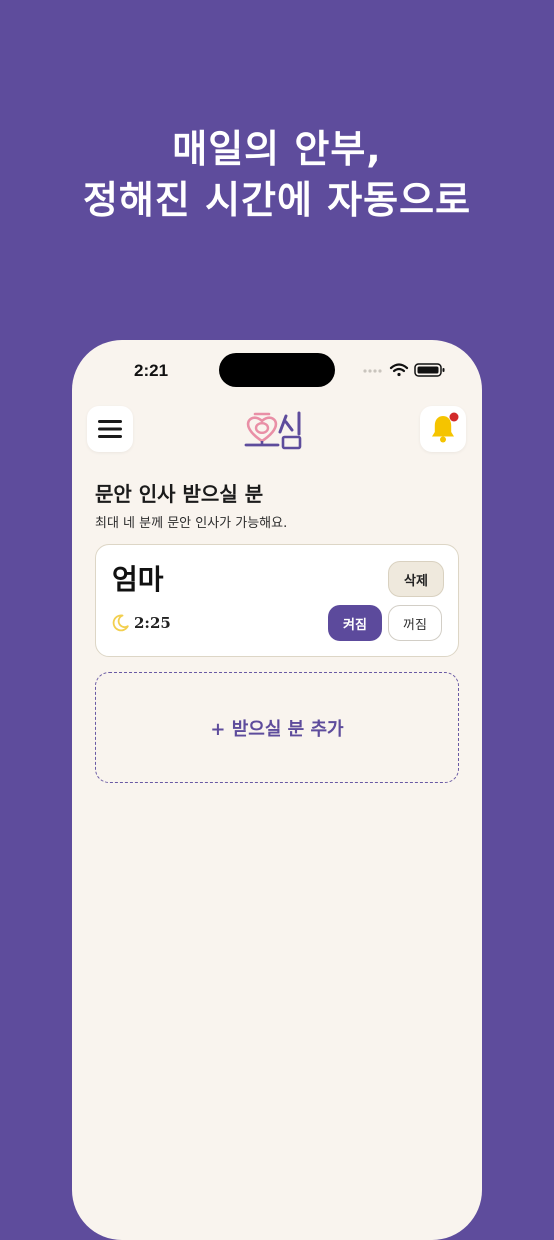 The image size is (554, 1240). I want to click on section-subtitle: 최대 네 분께 문안 인사가 가능해요., so click(191, 523).